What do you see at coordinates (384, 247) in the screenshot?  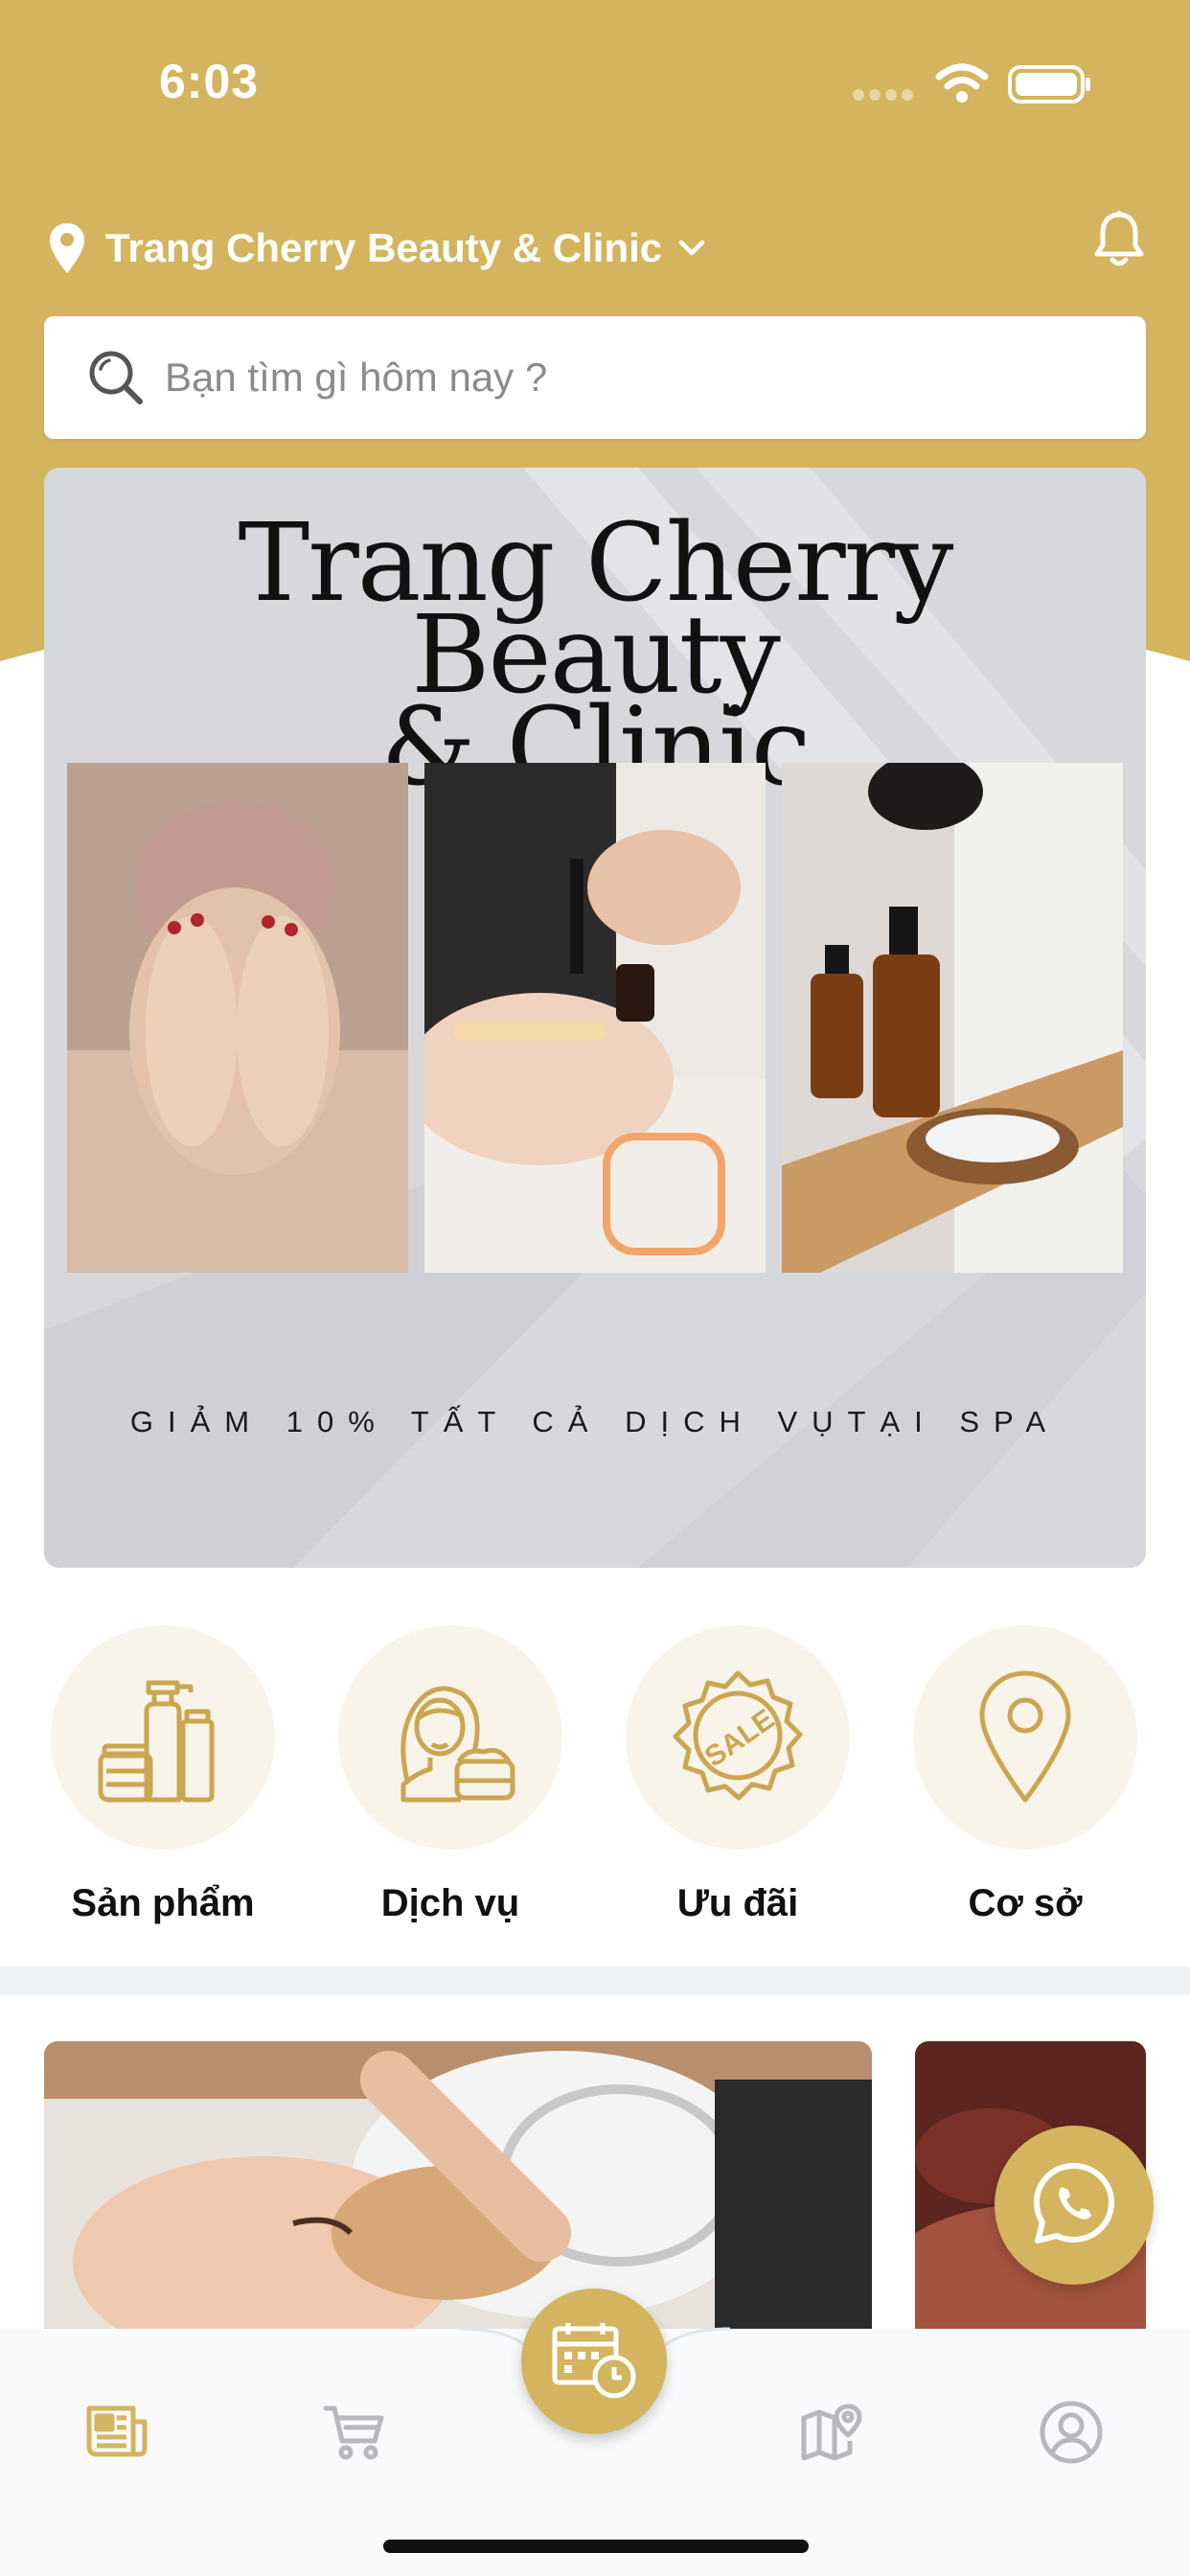 I see `location-name: Trang Cherry Beauty & Clinic` at bounding box center [384, 247].